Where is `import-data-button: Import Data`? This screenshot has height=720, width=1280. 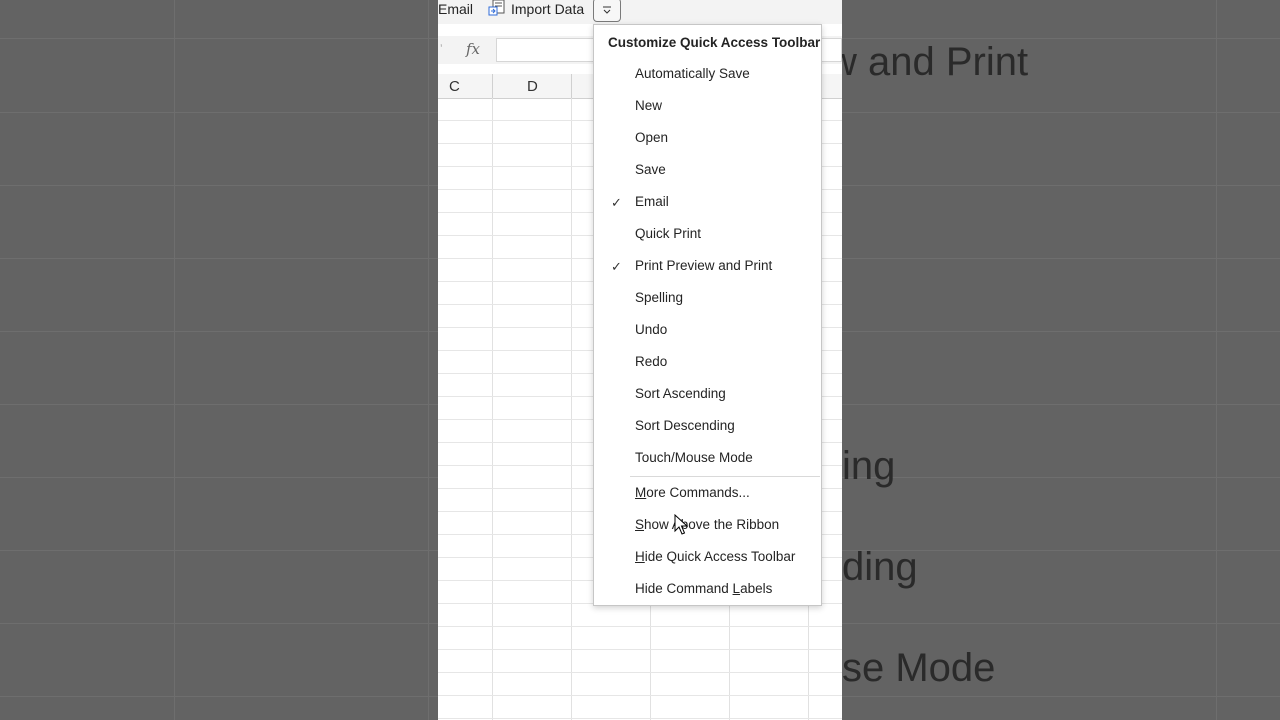 import-data-button: Import Data is located at coordinates (536, 9).